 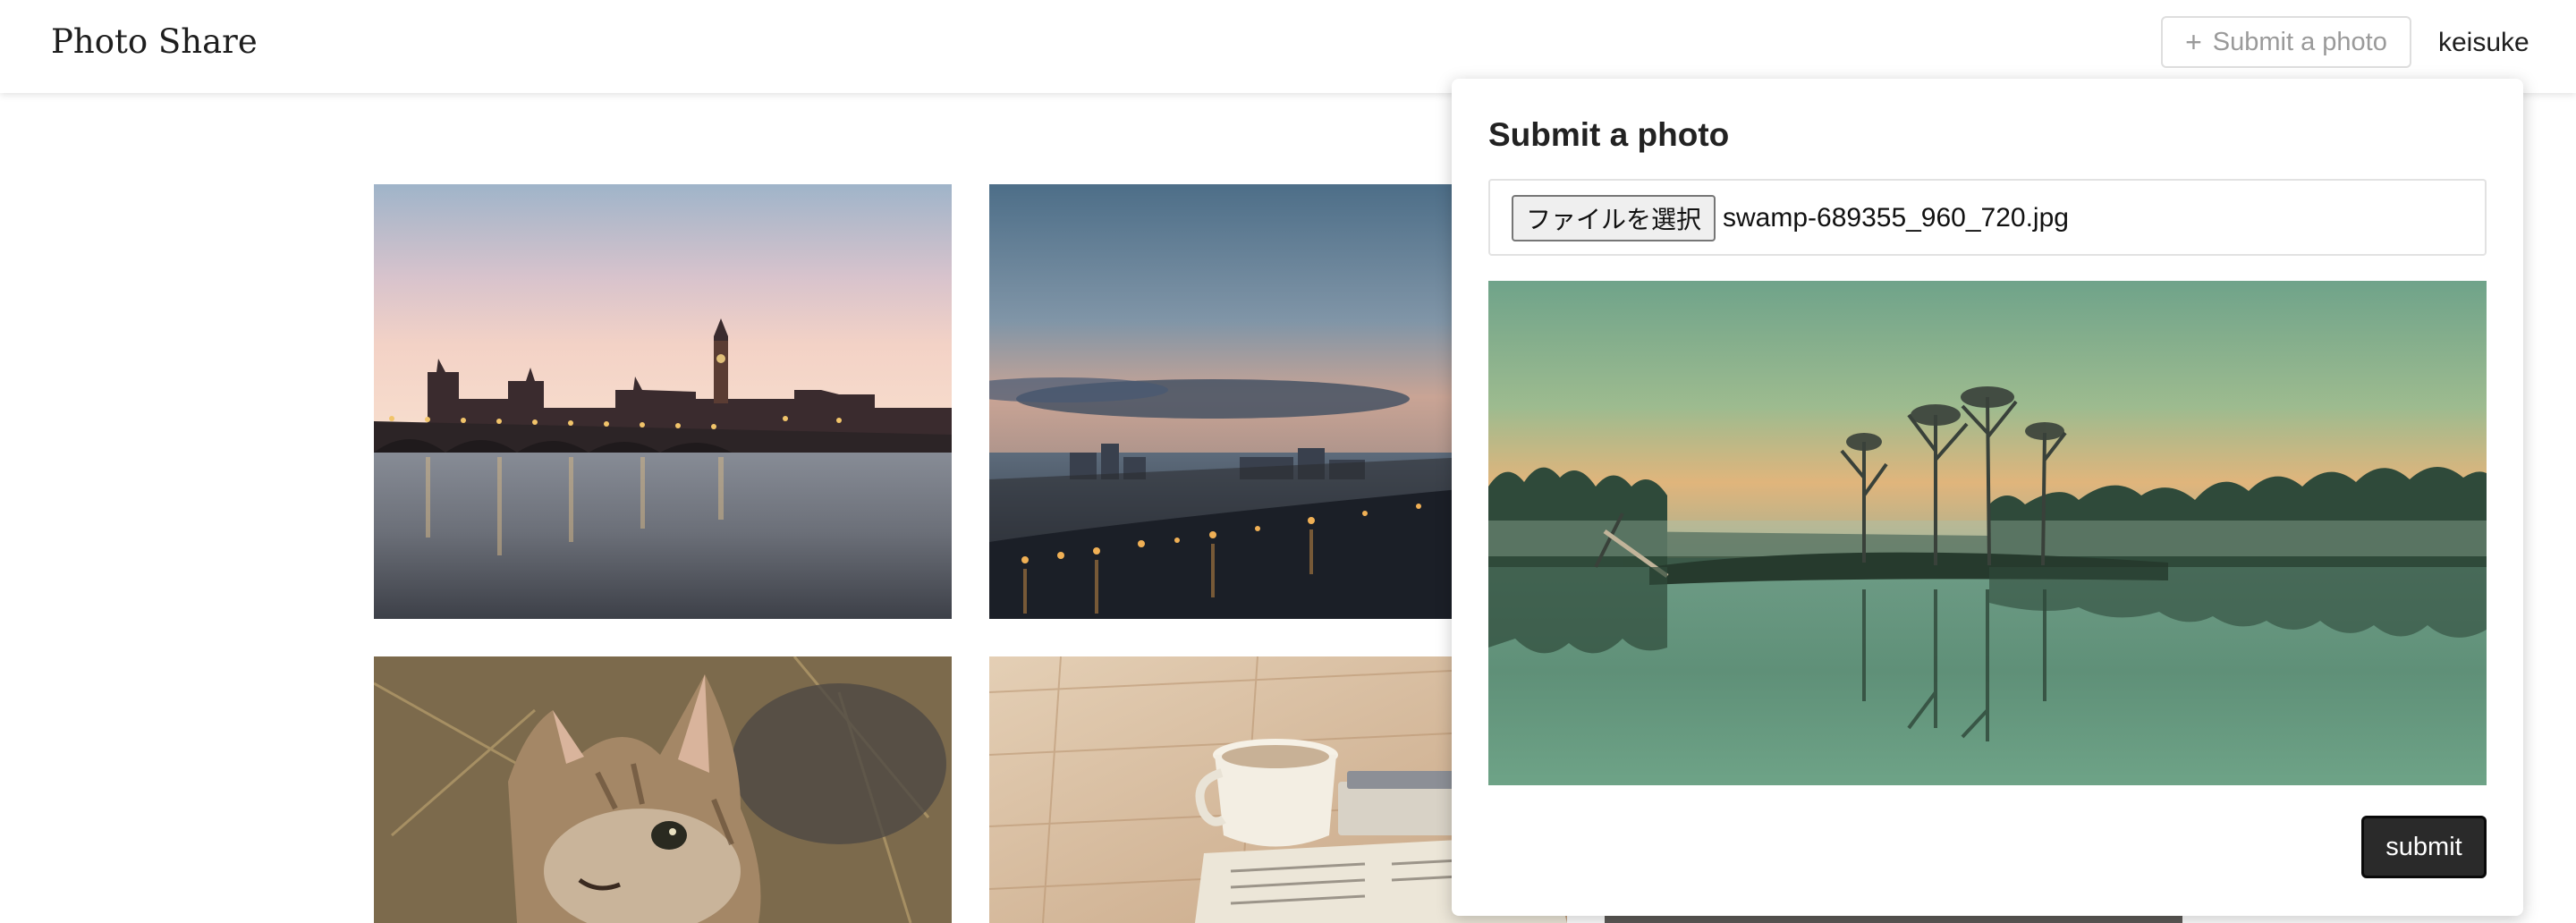 I want to click on user-name-link: keisuke, so click(x=2483, y=43).